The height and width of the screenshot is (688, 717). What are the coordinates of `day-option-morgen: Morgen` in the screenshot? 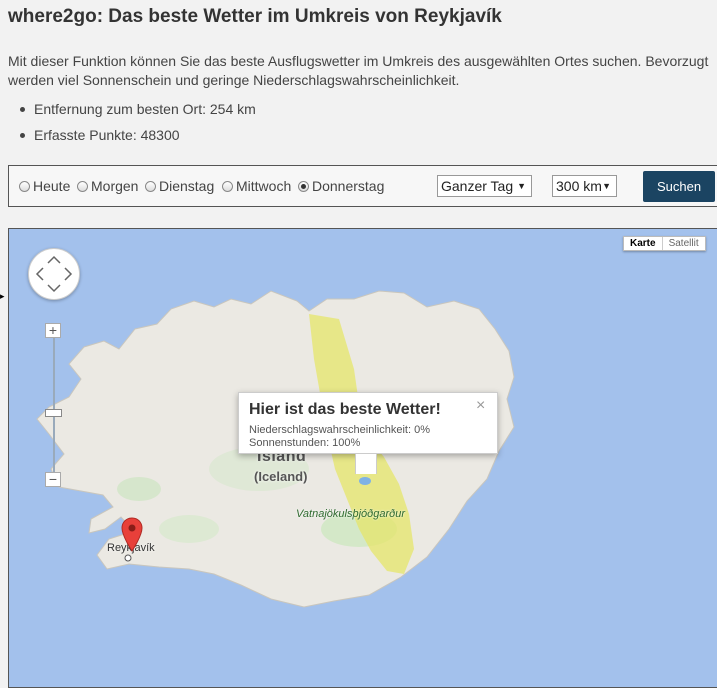 It's located at (107, 186).